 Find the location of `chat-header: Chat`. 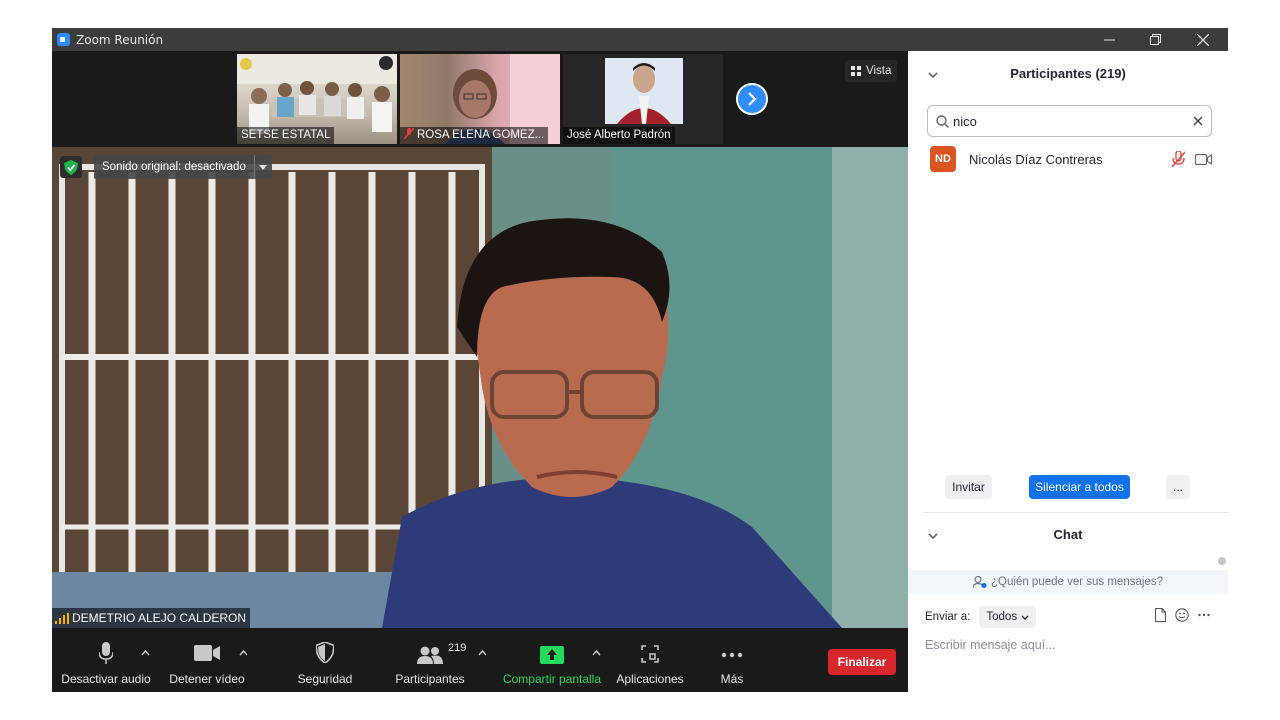

chat-header: Chat is located at coordinates (1068, 534).